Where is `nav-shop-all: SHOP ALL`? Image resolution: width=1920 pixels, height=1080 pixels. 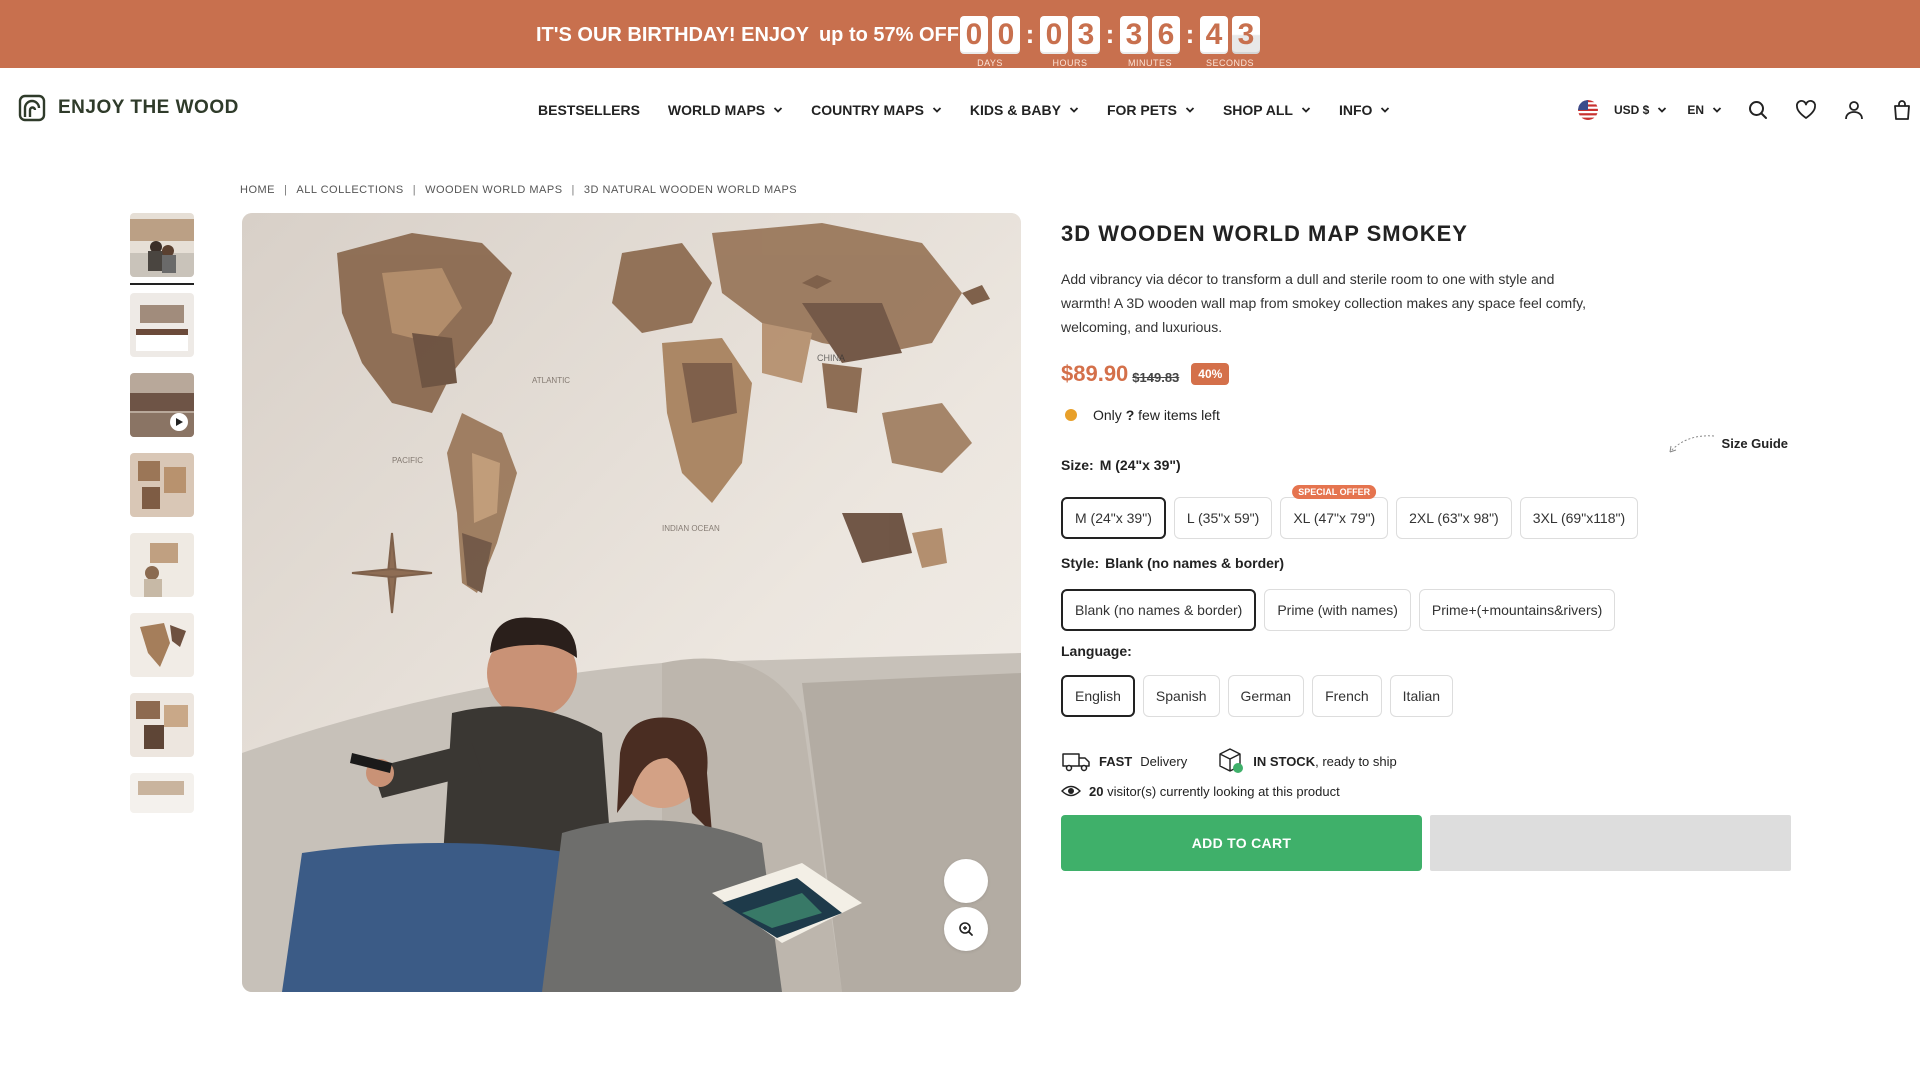
nav-shop-all: SHOP ALL is located at coordinates (1267, 110).